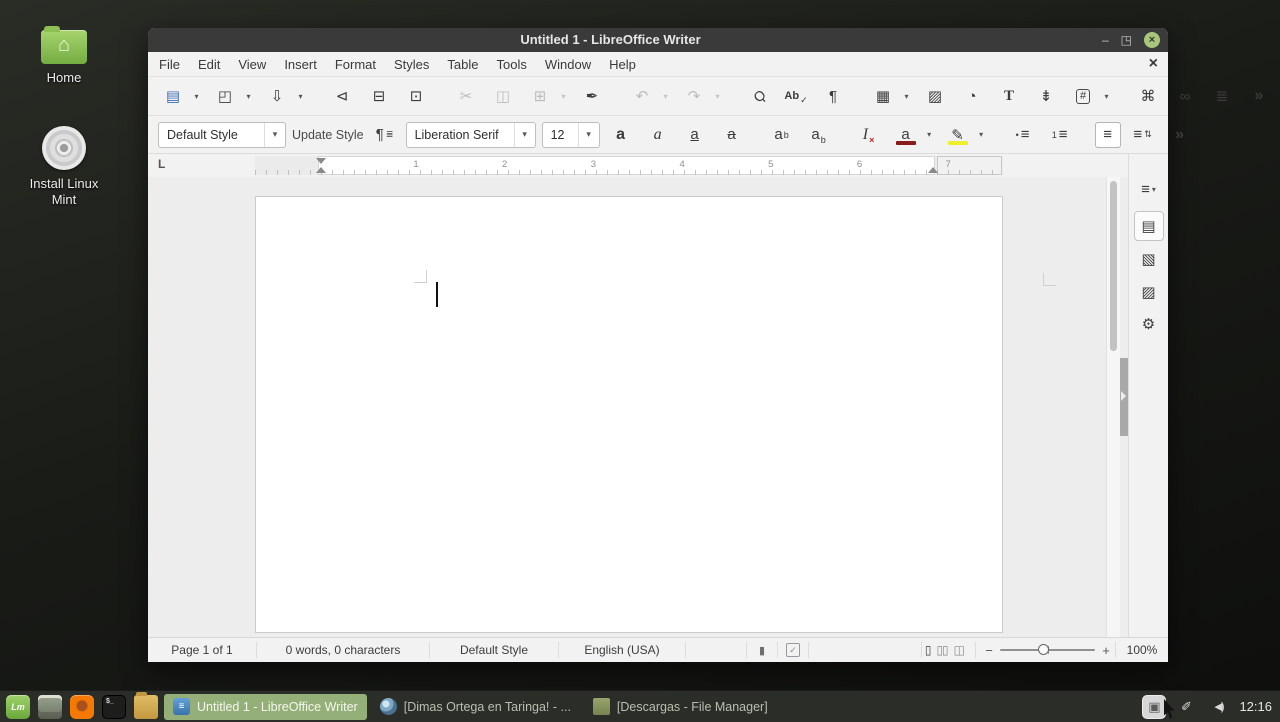 The image size is (1280, 722). What do you see at coordinates (169, 64) in the screenshot?
I see `menu-file: File` at bounding box center [169, 64].